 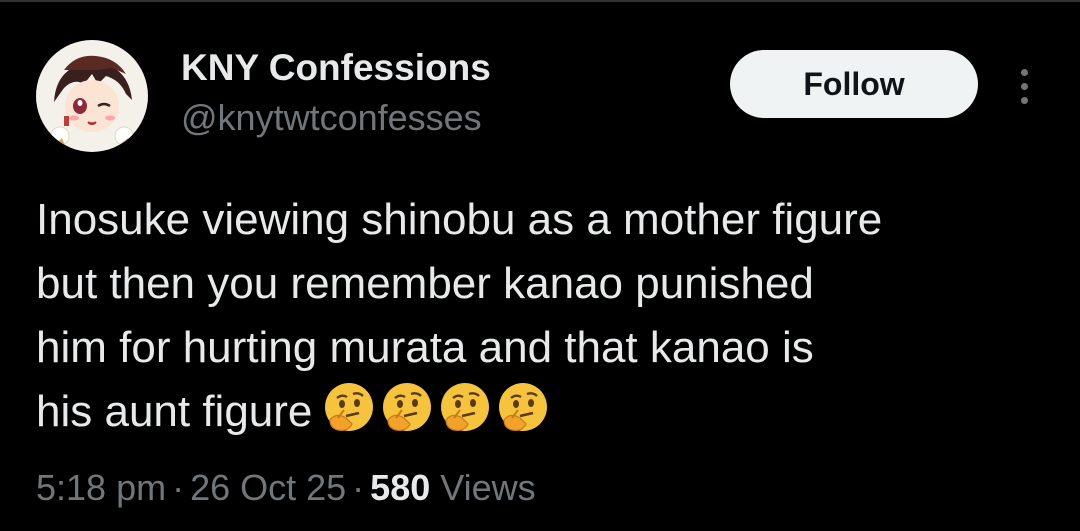 What do you see at coordinates (540, 1) in the screenshot?
I see `top-divider` at bounding box center [540, 1].